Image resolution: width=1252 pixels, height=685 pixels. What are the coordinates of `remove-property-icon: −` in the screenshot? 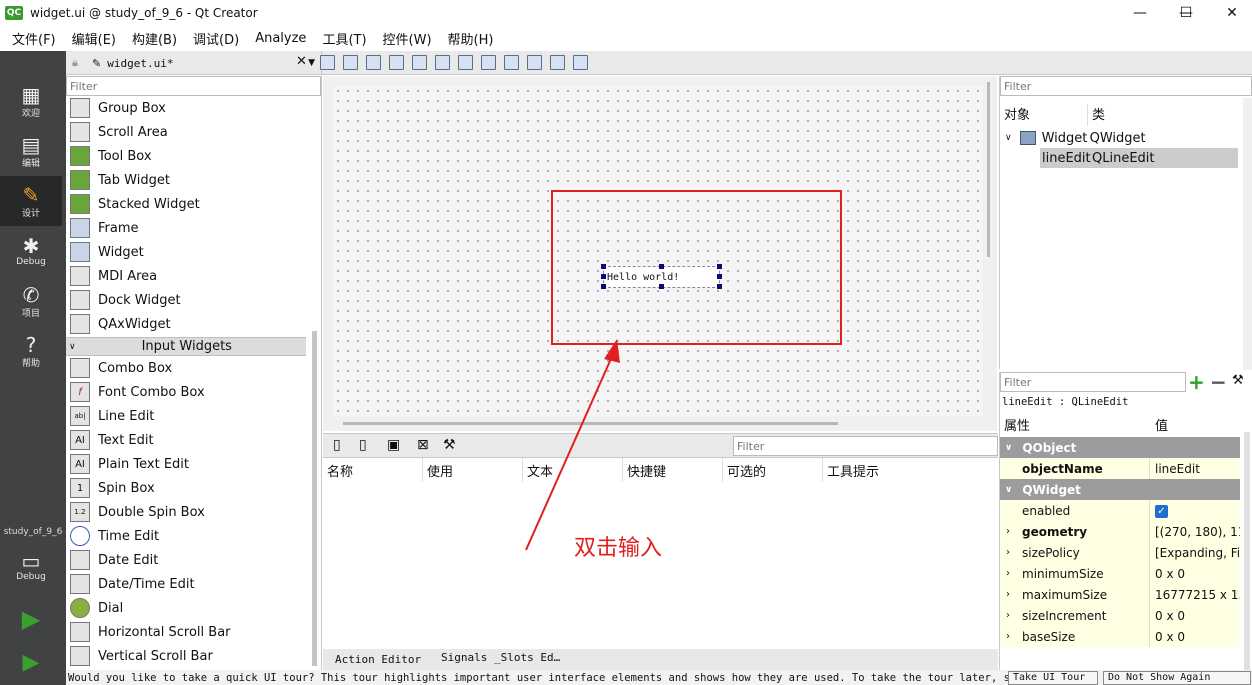 It's located at (1218, 382).